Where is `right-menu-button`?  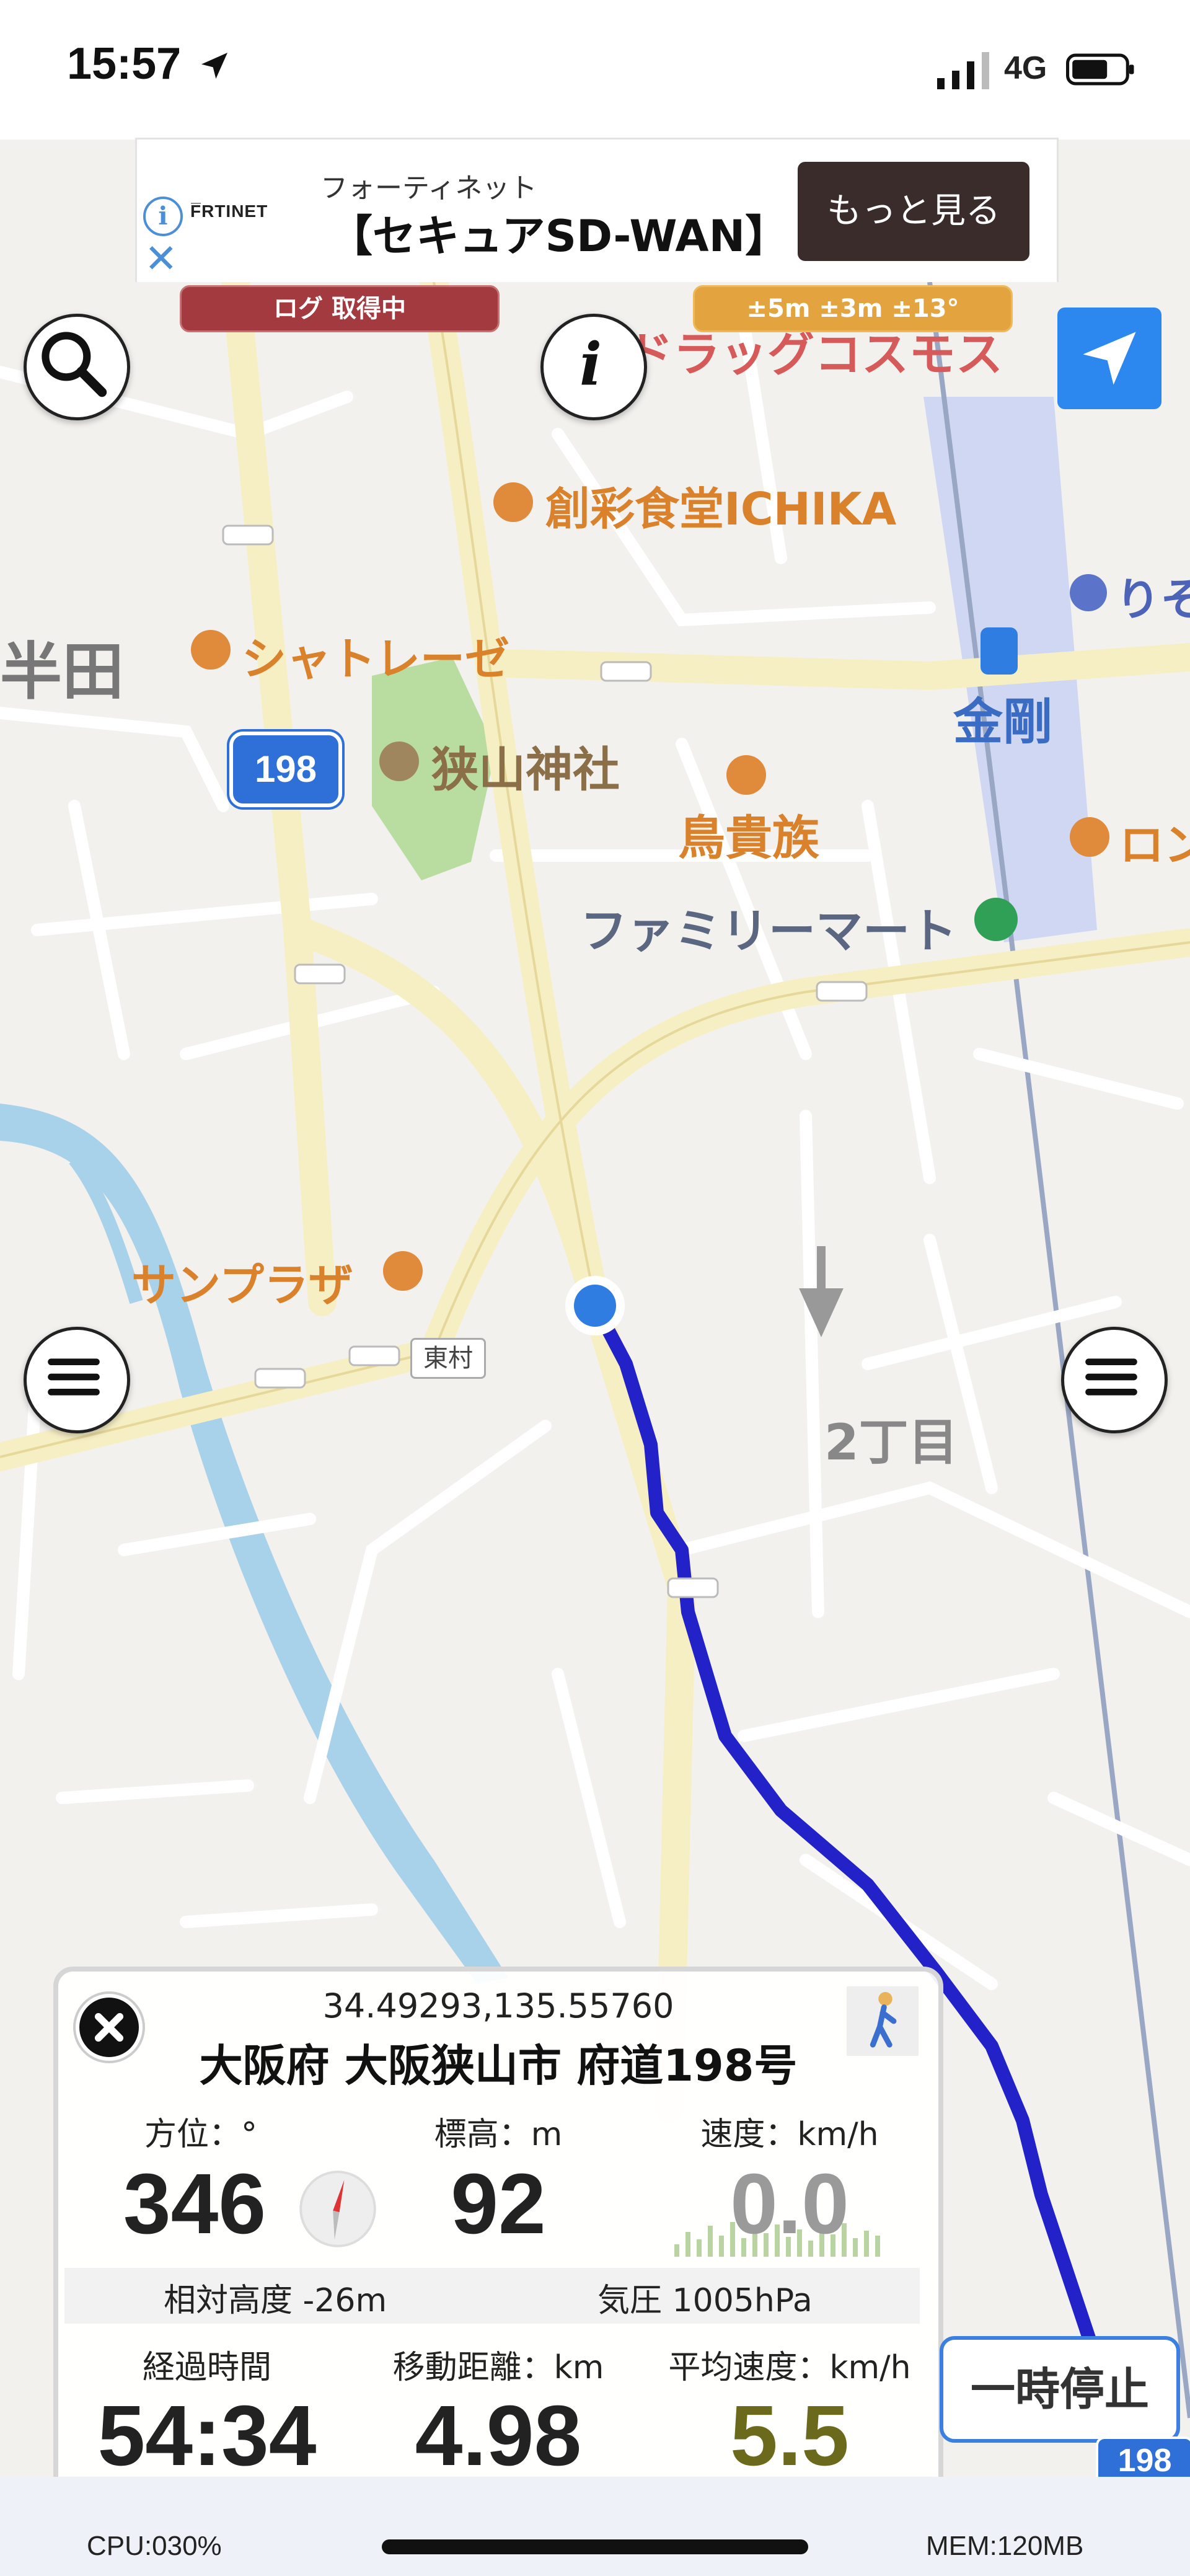
right-menu-button is located at coordinates (1114, 1380).